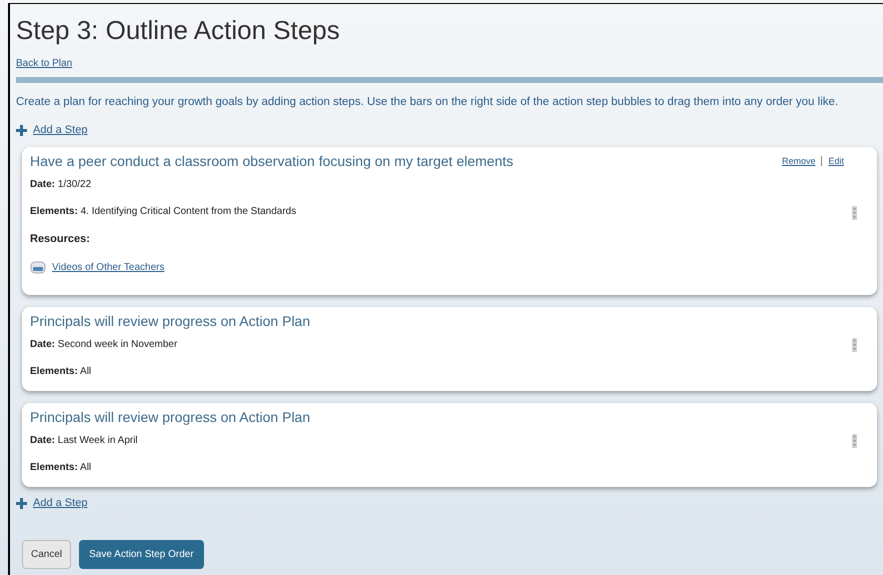 This screenshot has height=575, width=883. What do you see at coordinates (84, 441) in the screenshot?
I see `step-detail: Date: Last Week in April` at bounding box center [84, 441].